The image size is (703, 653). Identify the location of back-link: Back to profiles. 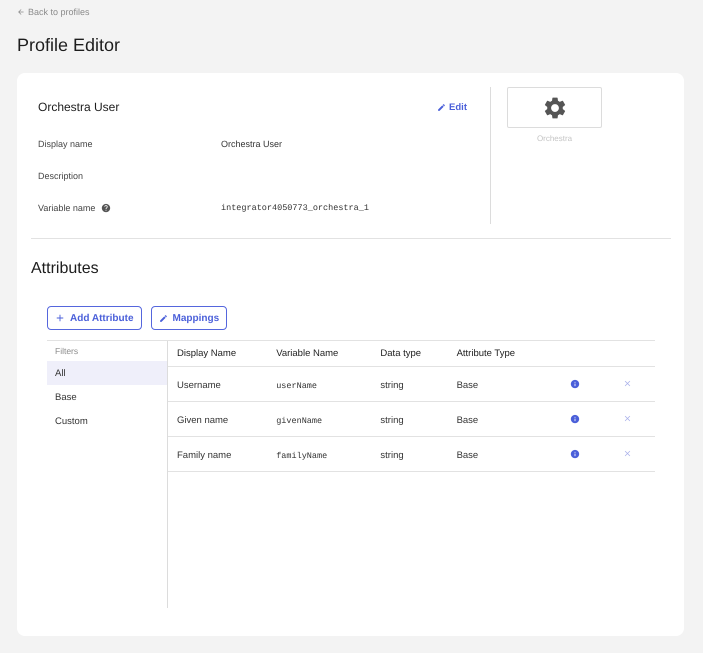
(53, 12).